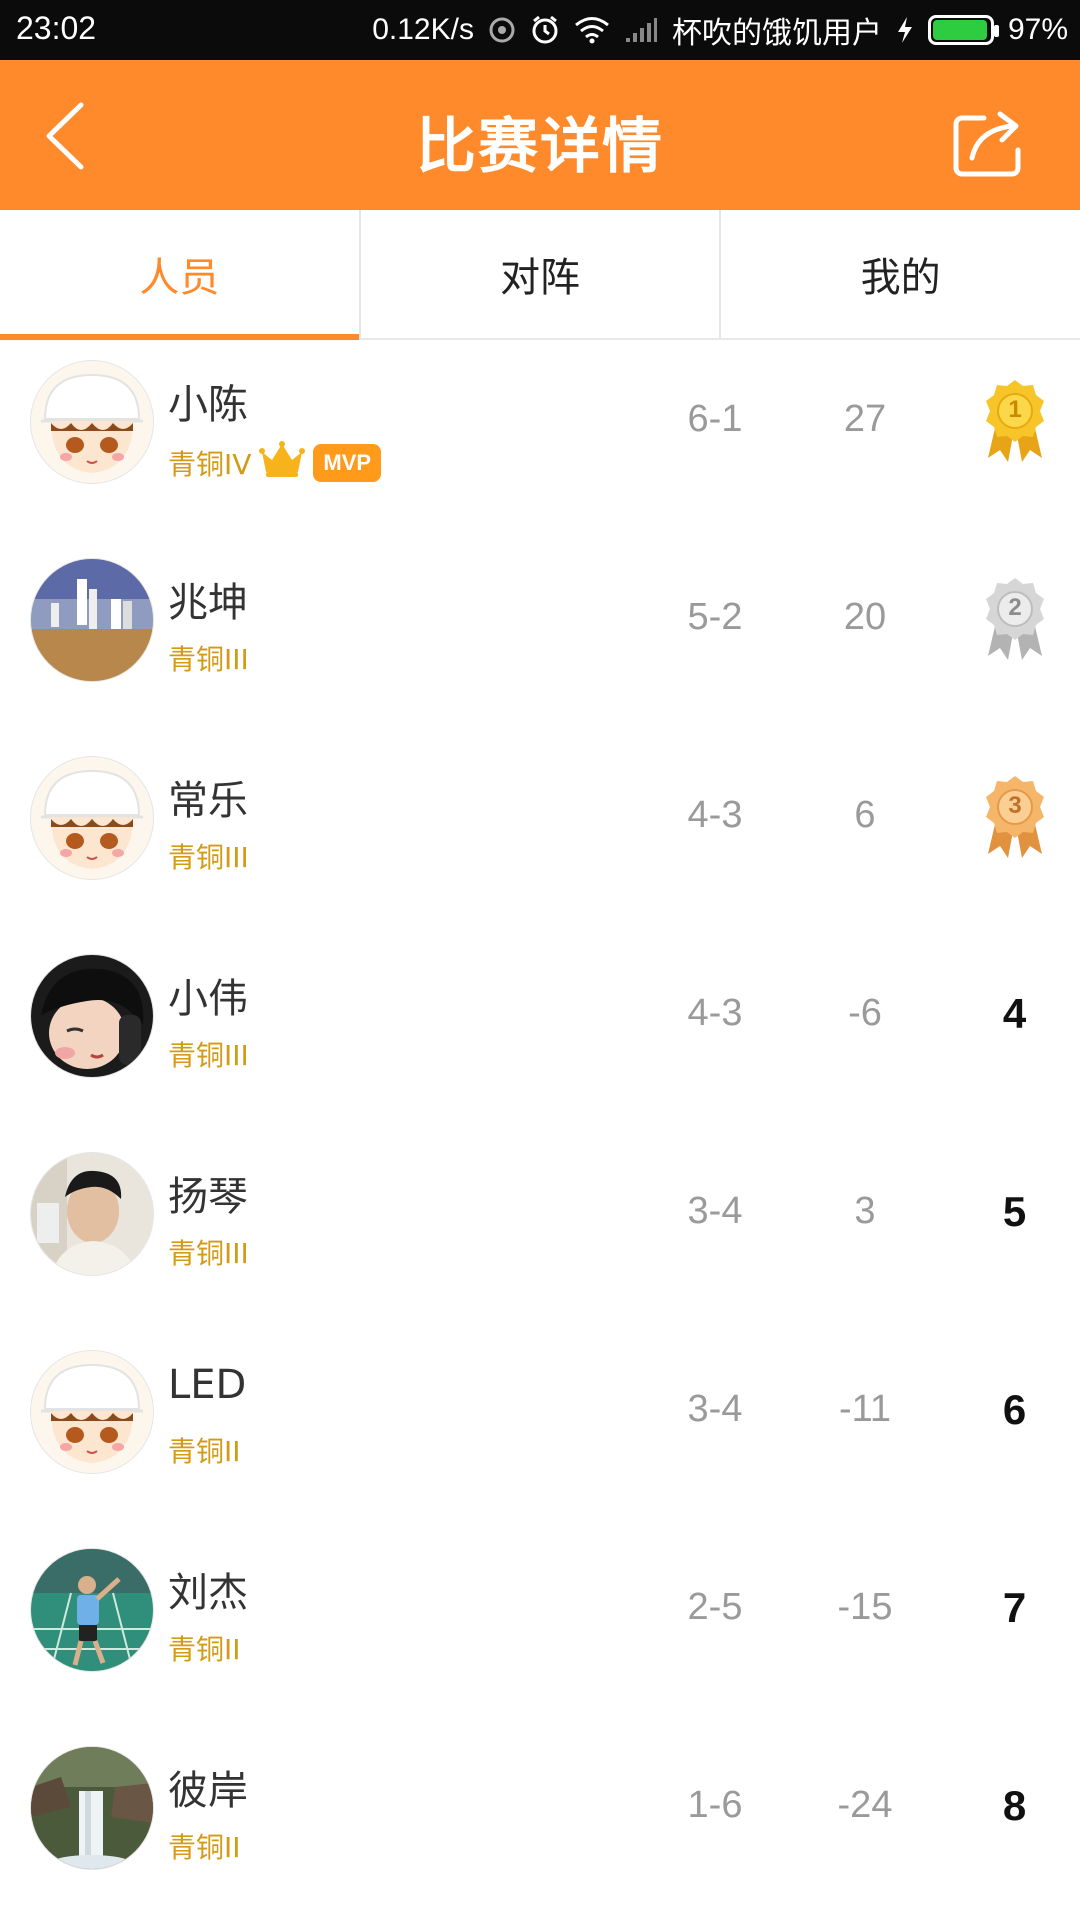 The width and height of the screenshot is (1080, 1924). Describe the element at coordinates (592, 30) in the screenshot. I see `wifi-icon` at that location.